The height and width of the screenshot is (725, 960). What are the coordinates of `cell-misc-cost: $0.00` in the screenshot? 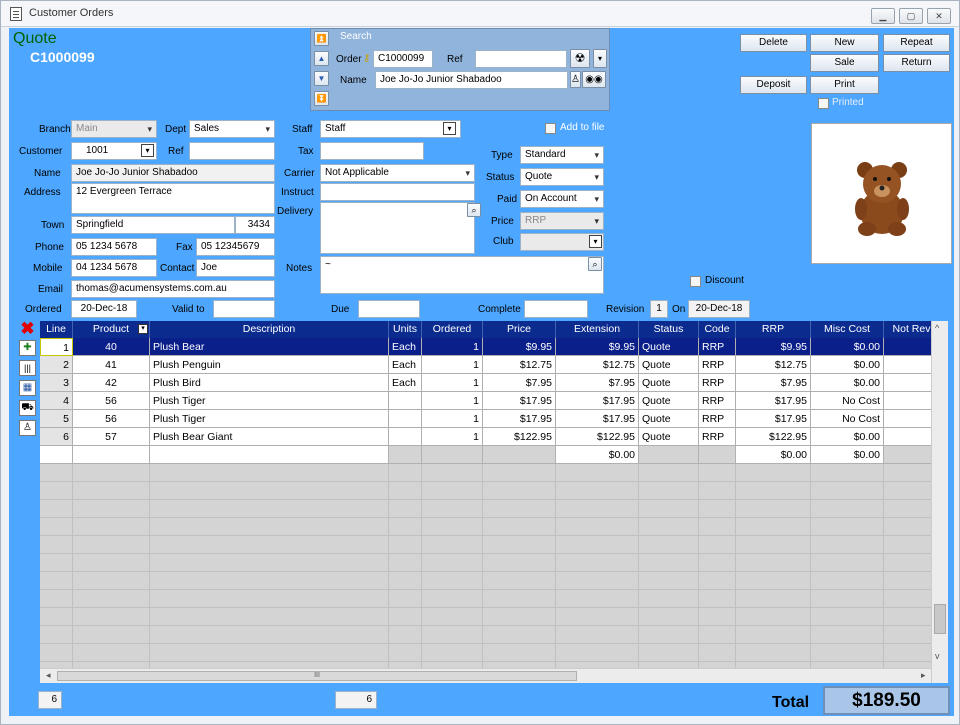 It's located at (847, 455).